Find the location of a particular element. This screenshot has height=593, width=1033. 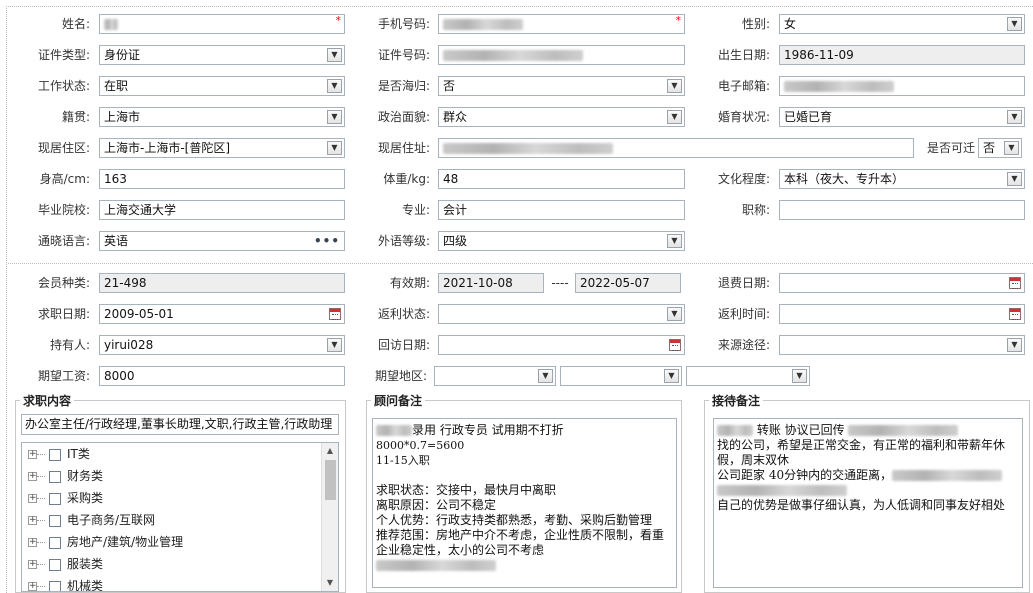

more-icon: ••• is located at coordinates (327, 241).